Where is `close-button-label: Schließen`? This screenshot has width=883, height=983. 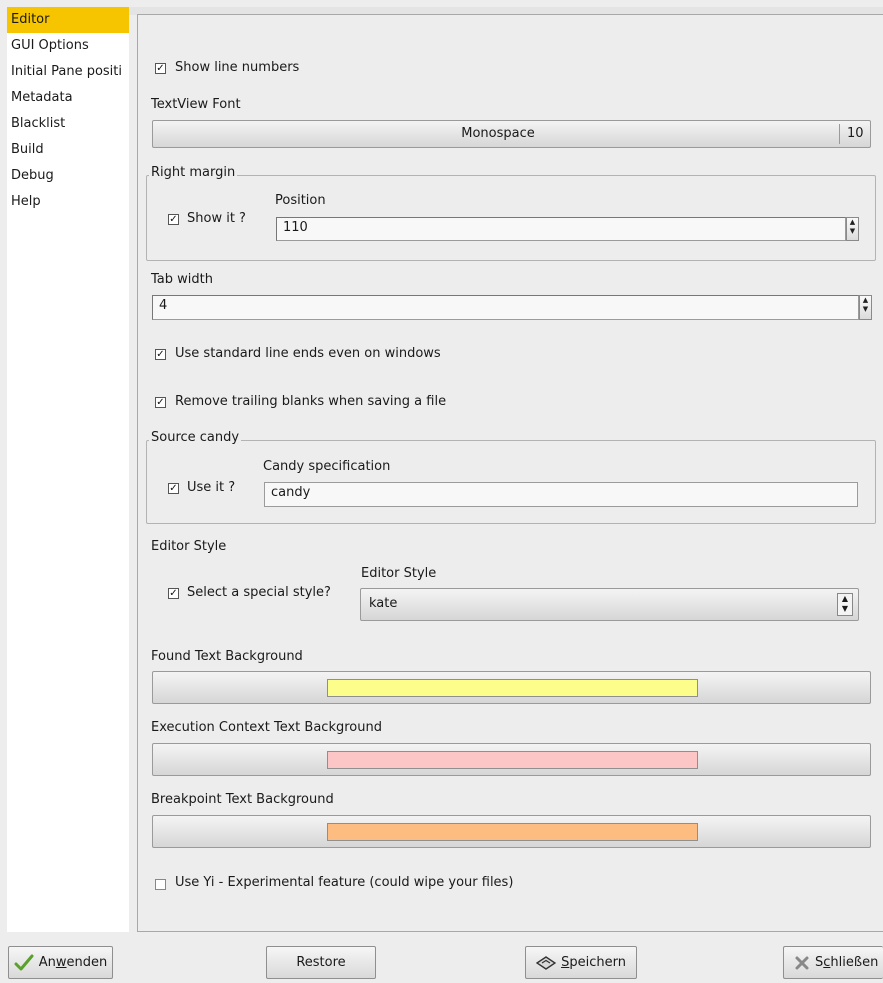 close-button-label: Schließen is located at coordinates (847, 962).